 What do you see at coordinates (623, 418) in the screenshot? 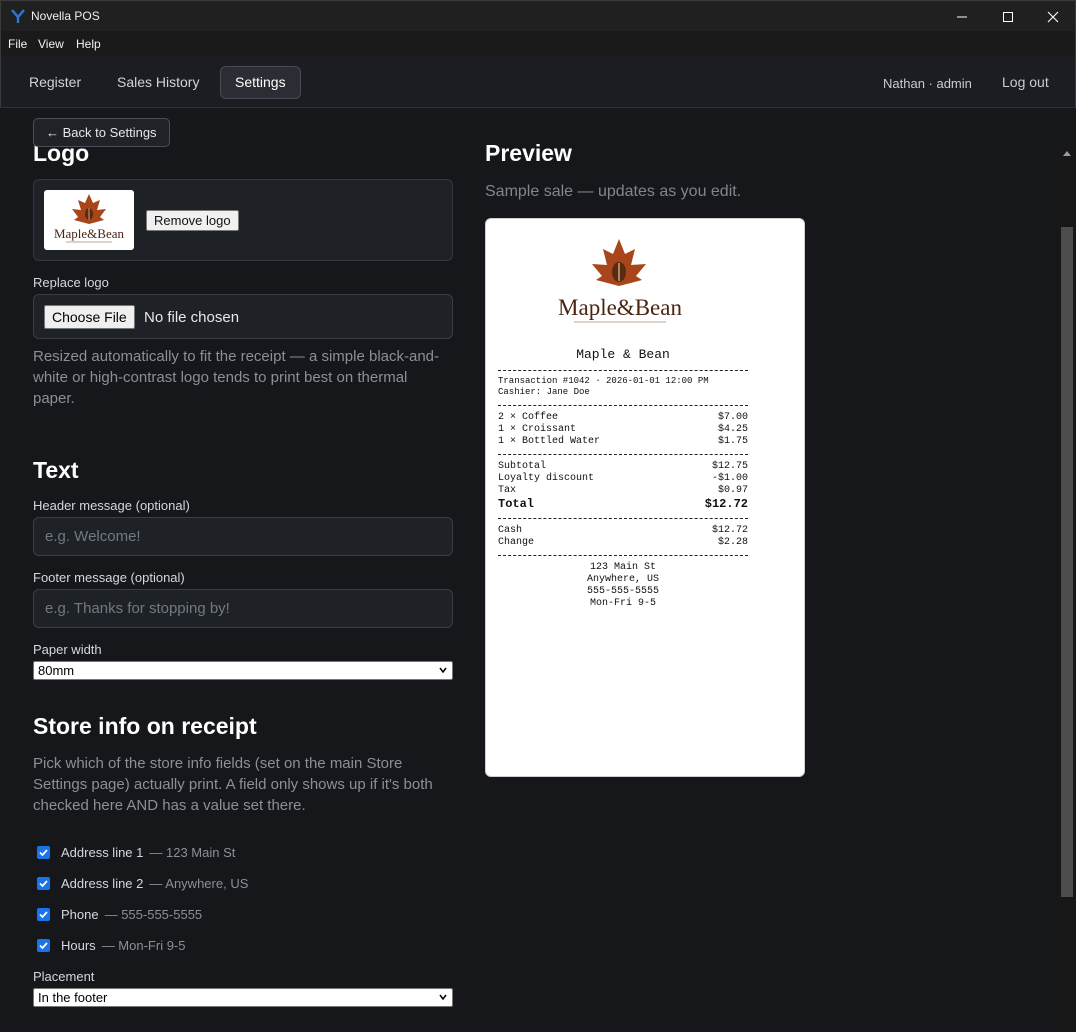
I see `receipt-item: 2 × Coffee $7.00` at bounding box center [623, 418].